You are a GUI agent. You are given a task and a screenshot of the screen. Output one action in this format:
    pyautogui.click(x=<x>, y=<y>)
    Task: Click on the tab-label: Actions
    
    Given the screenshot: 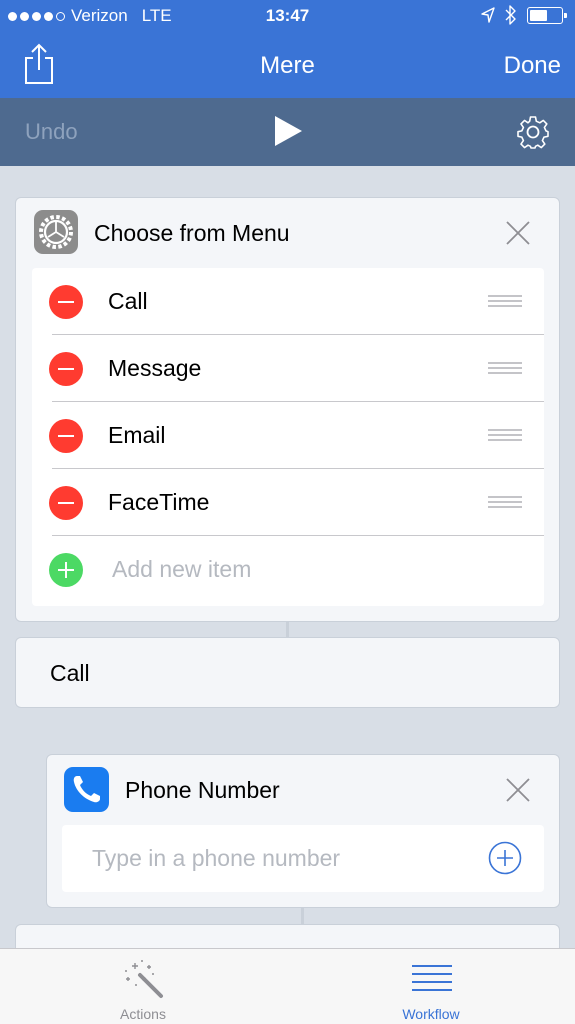 What is the action you would take?
    pyautogui.click(x=143, y=1014)
    